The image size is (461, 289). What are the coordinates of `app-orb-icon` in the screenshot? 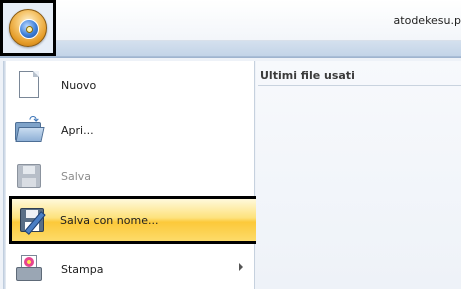 It's located at (29, 29).